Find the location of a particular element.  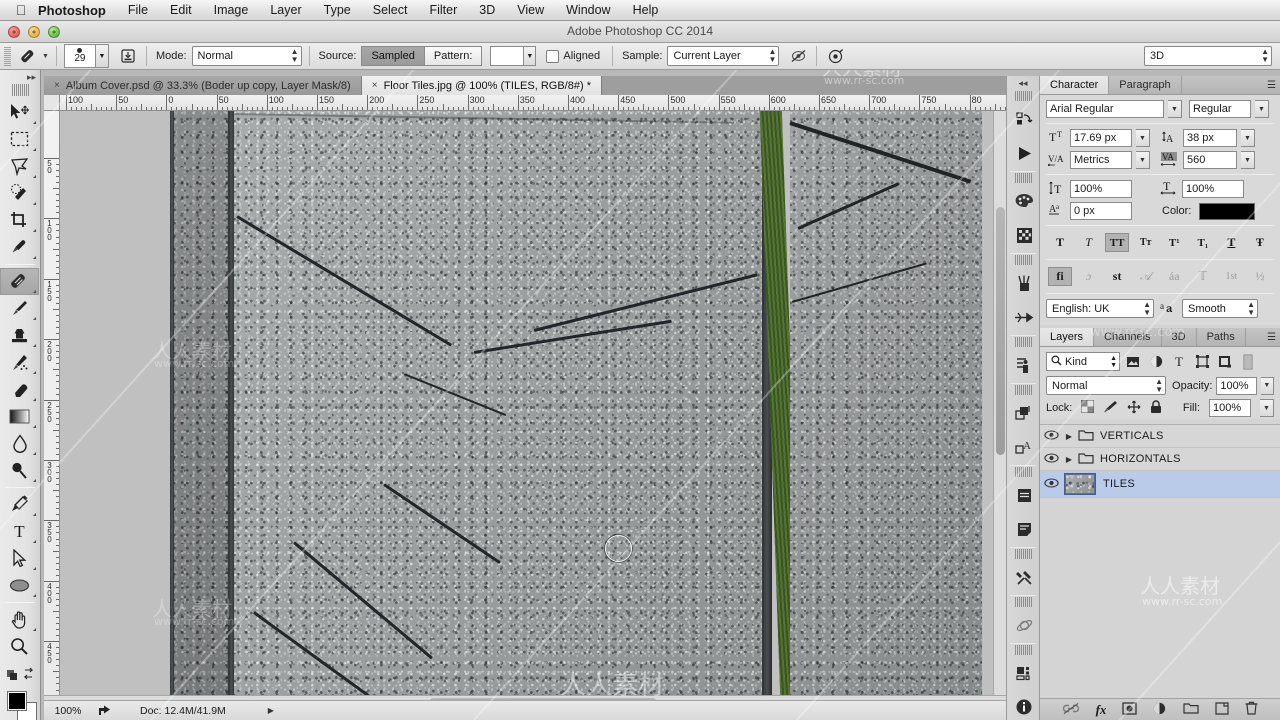

fx-icon: fx is located at coordinates (1101, 710).